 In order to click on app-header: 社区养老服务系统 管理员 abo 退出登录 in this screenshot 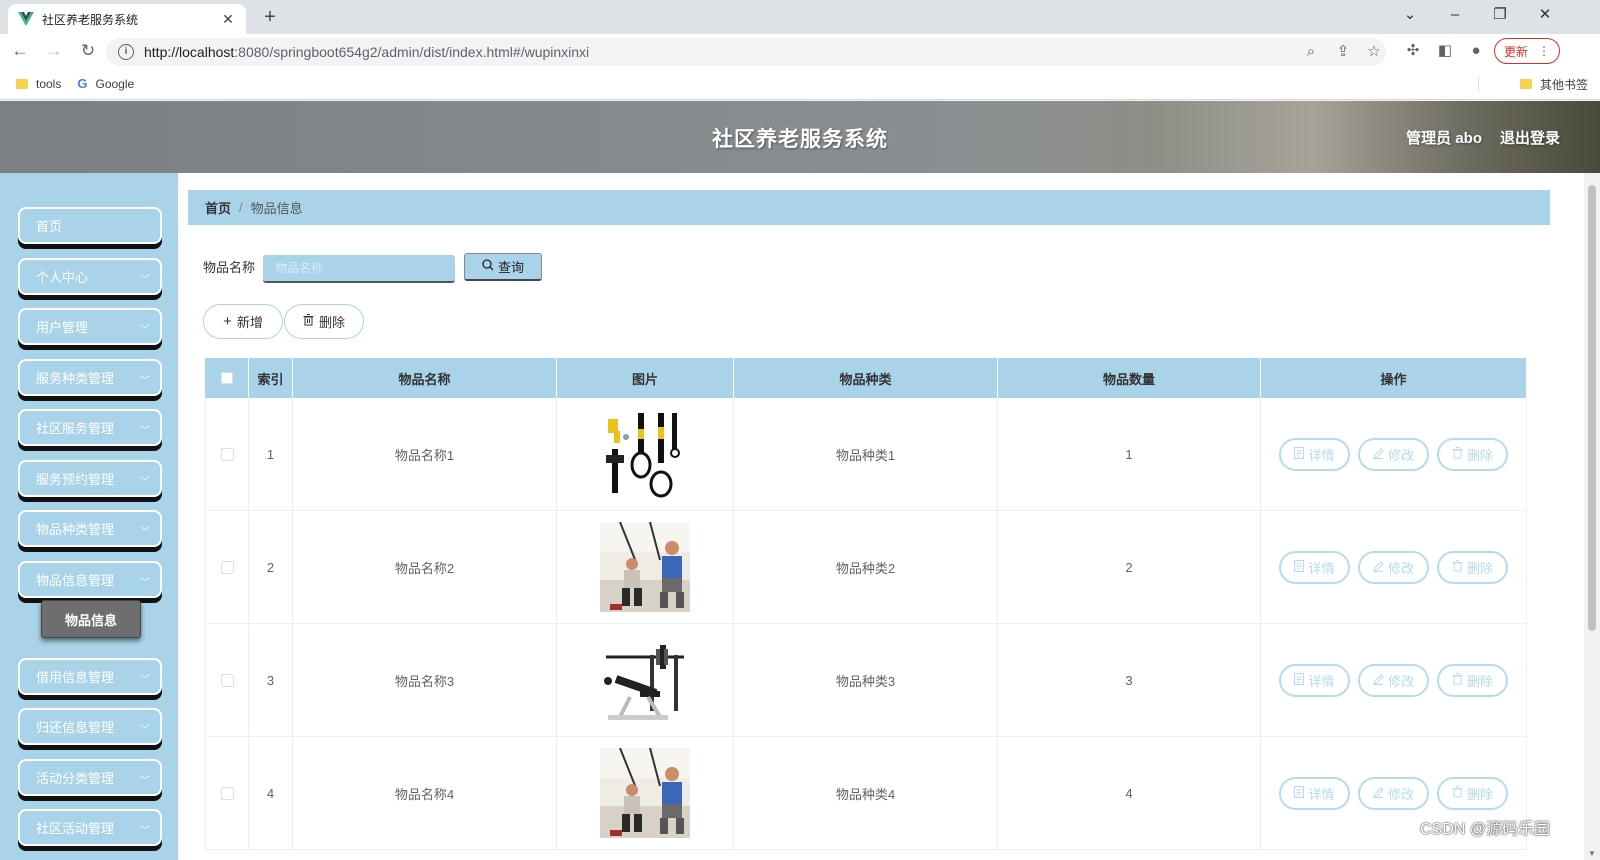, I will do `click(800, 137)`.